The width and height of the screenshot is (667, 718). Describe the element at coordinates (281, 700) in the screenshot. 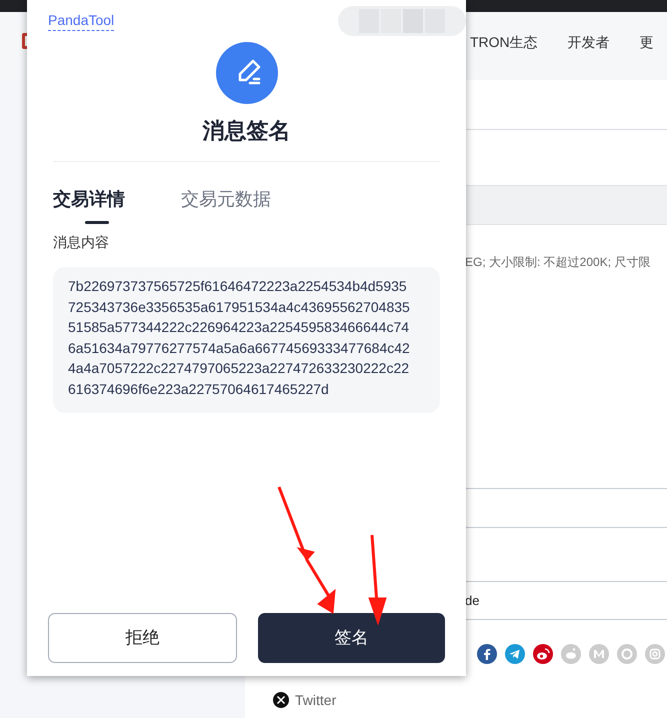

I see `x-icon` at that location.